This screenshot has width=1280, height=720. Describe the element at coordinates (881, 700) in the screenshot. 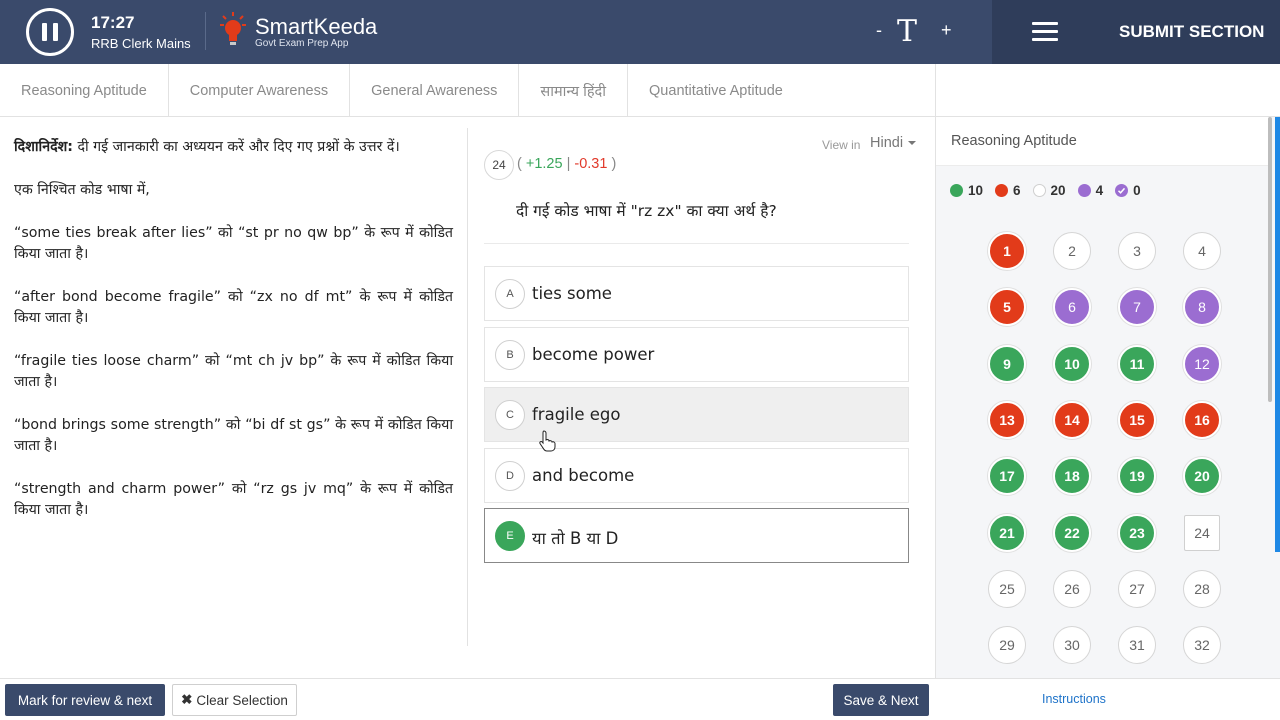

I see `save-next-button: Save & Next` at that location.